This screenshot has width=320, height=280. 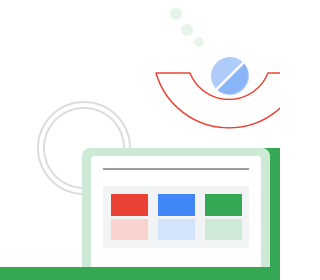 What do you see at coordinates (140, 273) in the screenshot?
I see `laptop-base` at bounding box center [140, 273].